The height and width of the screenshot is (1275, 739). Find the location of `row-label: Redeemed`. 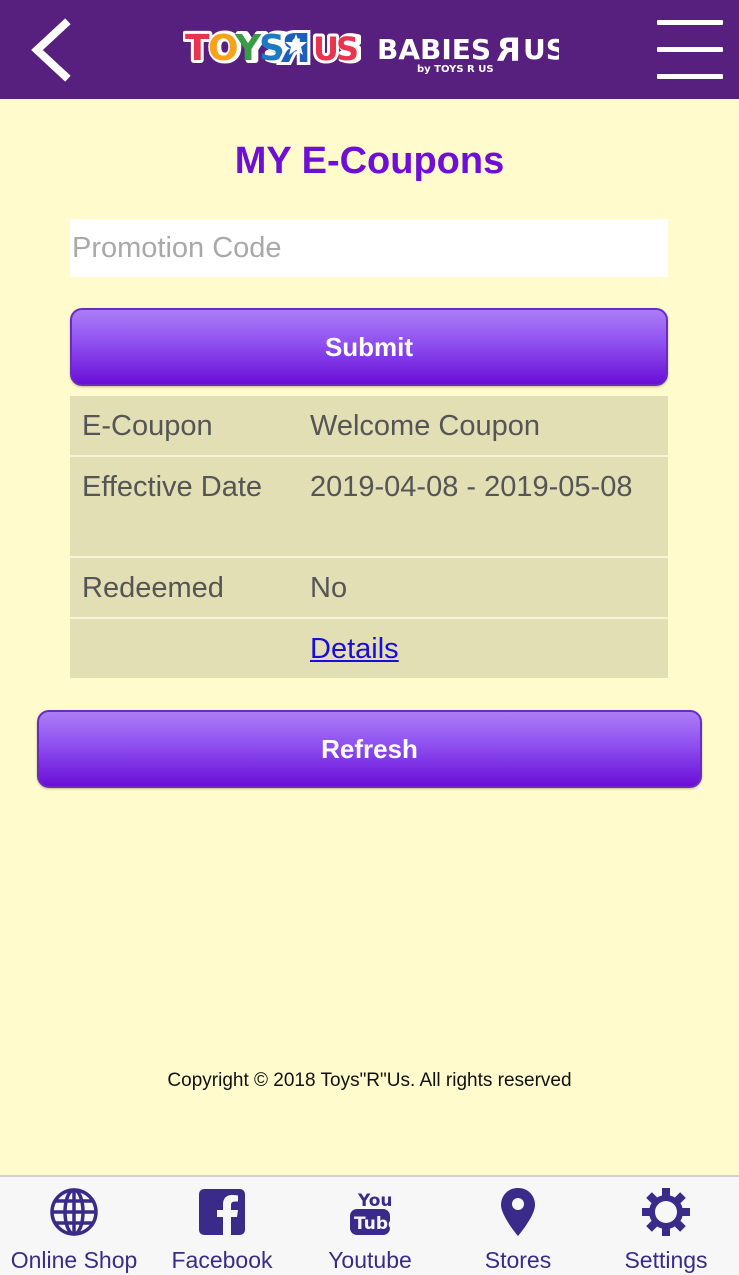

row-label: Redeemed is located at coordinates (184, 588).